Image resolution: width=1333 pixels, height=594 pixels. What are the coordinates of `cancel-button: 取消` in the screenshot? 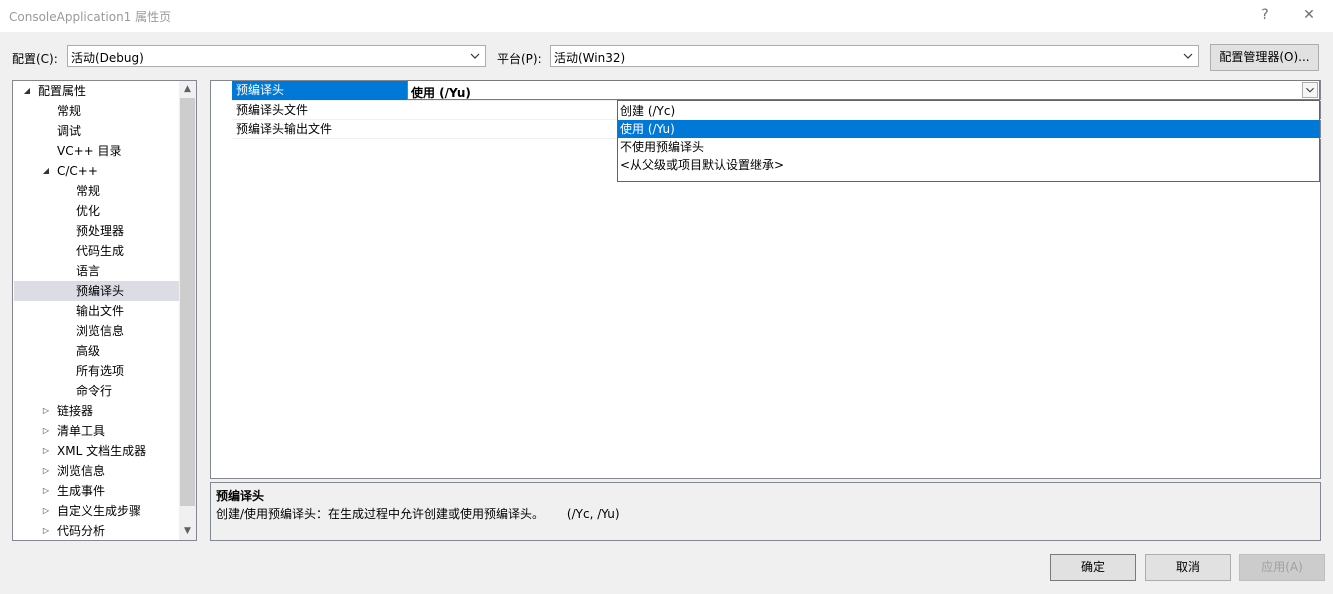 It's located at (1188, 567).